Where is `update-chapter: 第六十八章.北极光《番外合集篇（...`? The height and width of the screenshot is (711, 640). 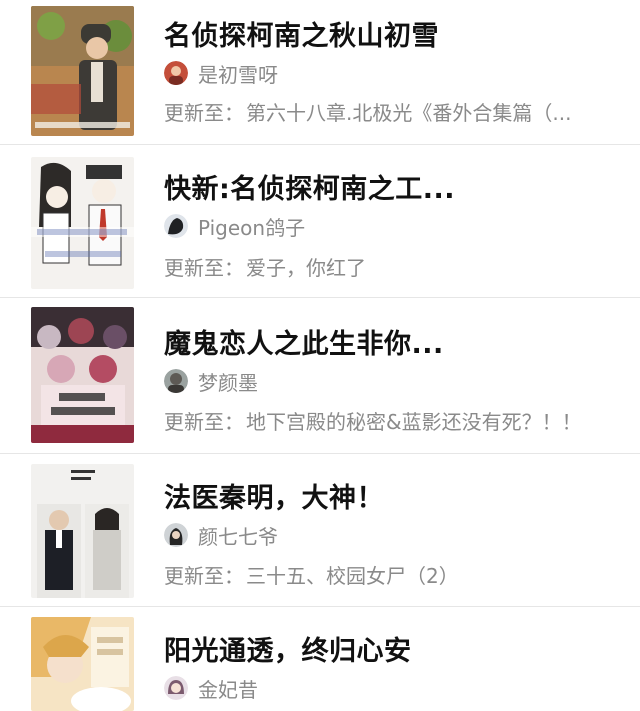
update-chapter: 第六十八章.北极光《番外合集篇（... is located at coordinates (409, 113).